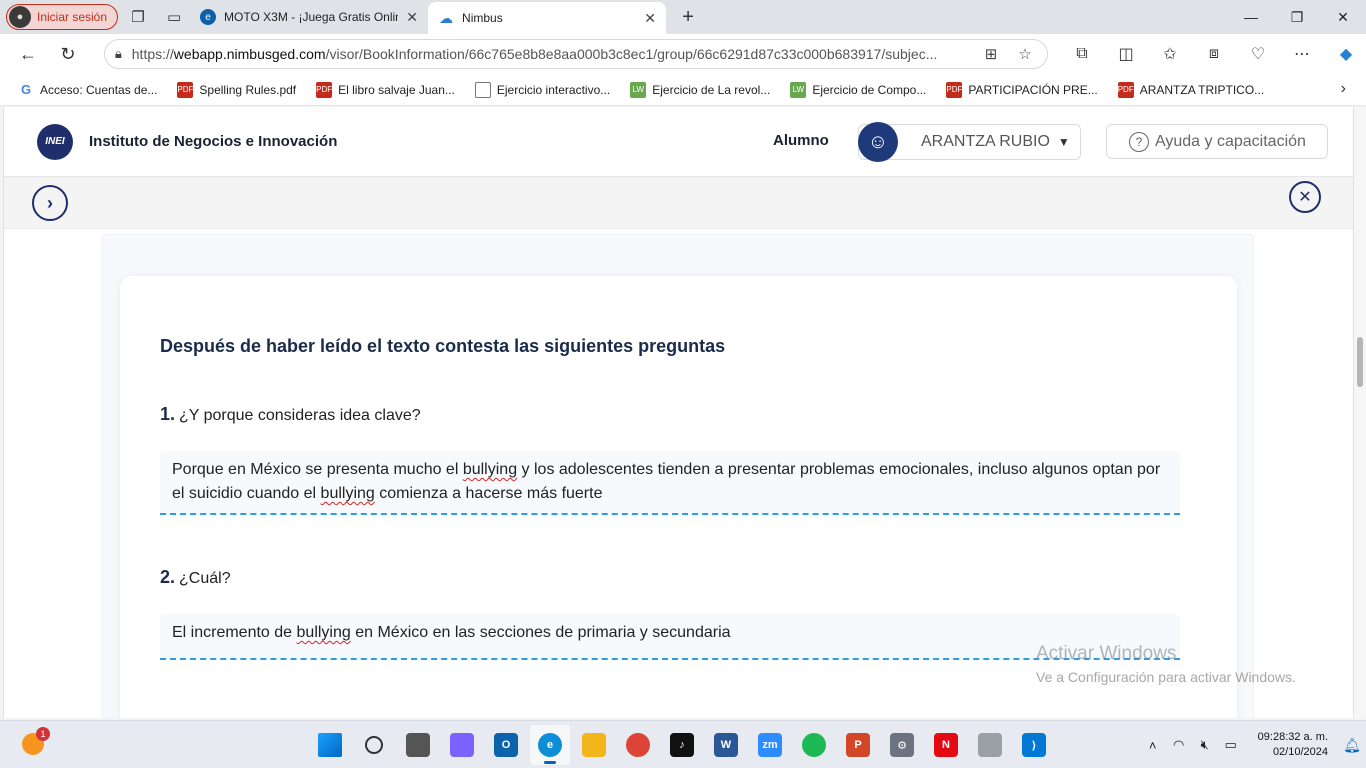 The image size is (1366, 768). Describe the element at coordinates (985, 141) in the screenshot. I see `user-name: ARANTZA RUBIO` at that location.